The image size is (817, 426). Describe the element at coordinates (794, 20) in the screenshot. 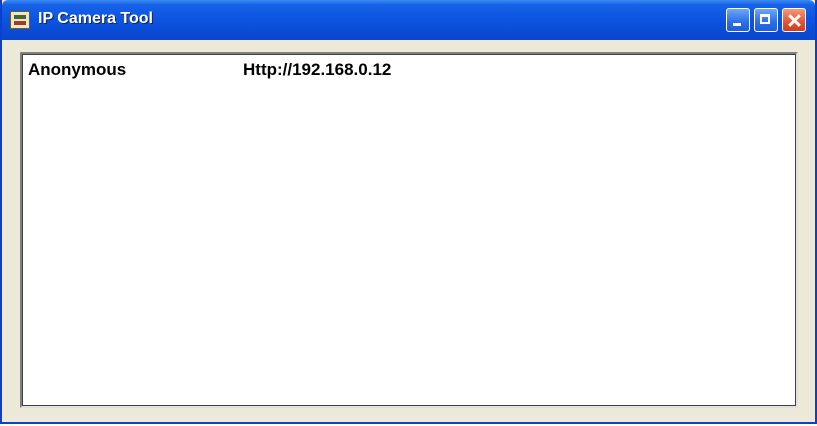

I see `close-button` at that location.